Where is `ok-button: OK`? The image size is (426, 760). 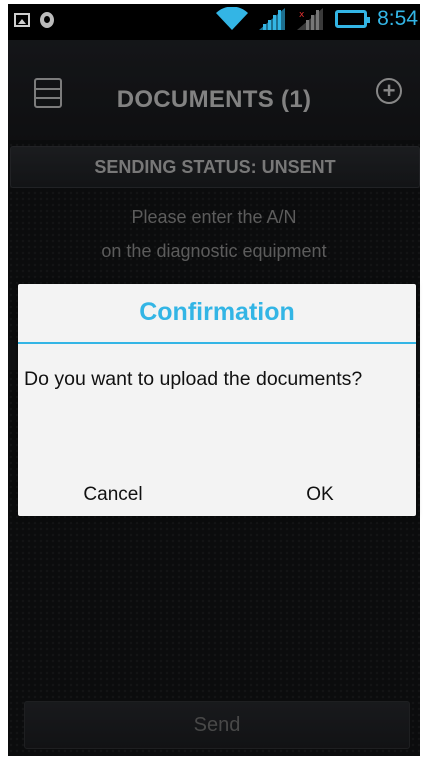 ok-button: OK is located at coordinates (320, 495).